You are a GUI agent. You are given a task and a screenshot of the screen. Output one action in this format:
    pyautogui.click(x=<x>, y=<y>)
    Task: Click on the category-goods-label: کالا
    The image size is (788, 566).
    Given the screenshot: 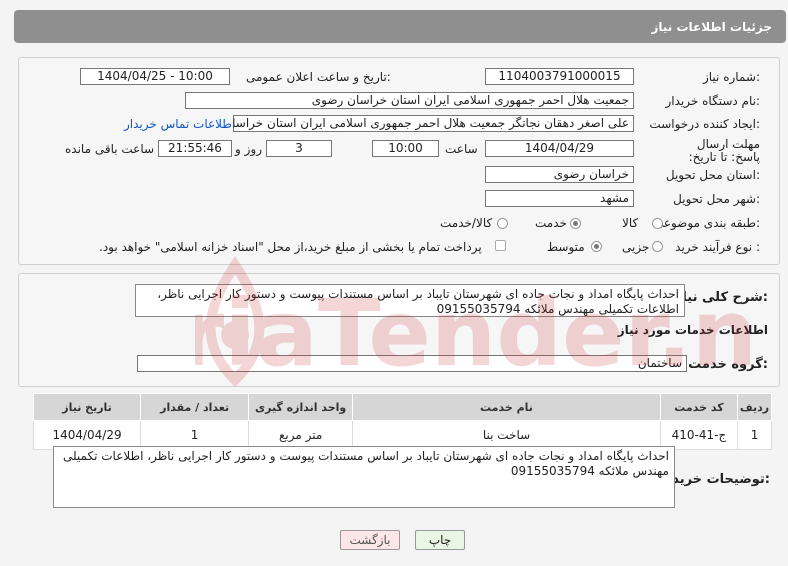 What is the action you would take?
    pyautogui.click(x=630, y=223)
    